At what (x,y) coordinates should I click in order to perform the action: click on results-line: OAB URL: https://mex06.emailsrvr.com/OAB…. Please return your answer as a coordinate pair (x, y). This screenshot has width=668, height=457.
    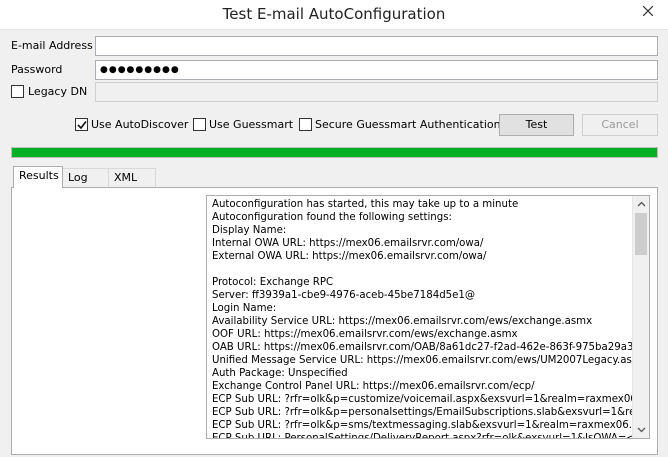
    Looking at the image, I should click on (422, 347).